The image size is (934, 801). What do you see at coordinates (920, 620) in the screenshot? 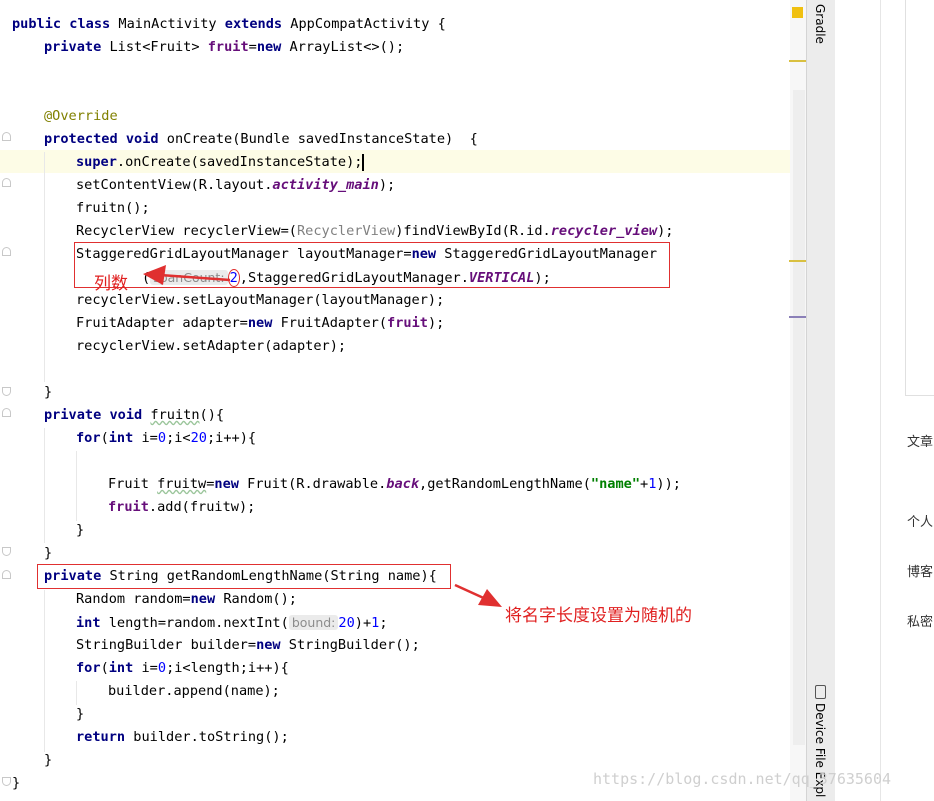
I see `blog-sidebar-item: 私密` at bounding box center [920, 620].